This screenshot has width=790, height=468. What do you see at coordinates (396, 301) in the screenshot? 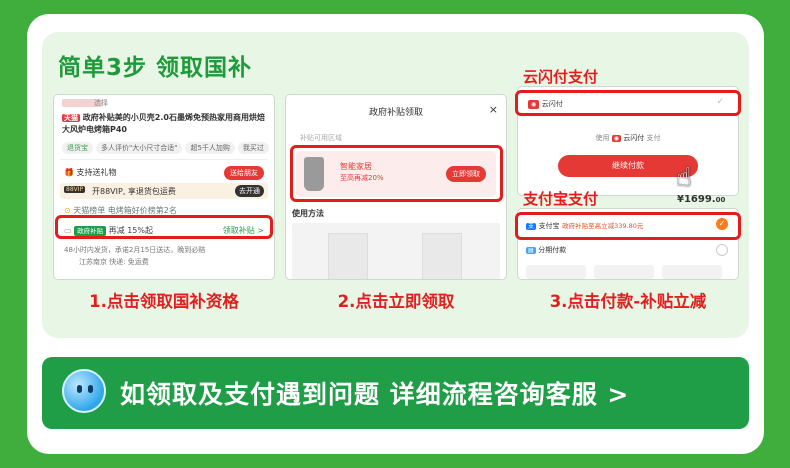
I see `step2-caption: 2.点击立即领取` at bounding box center [396, 301].